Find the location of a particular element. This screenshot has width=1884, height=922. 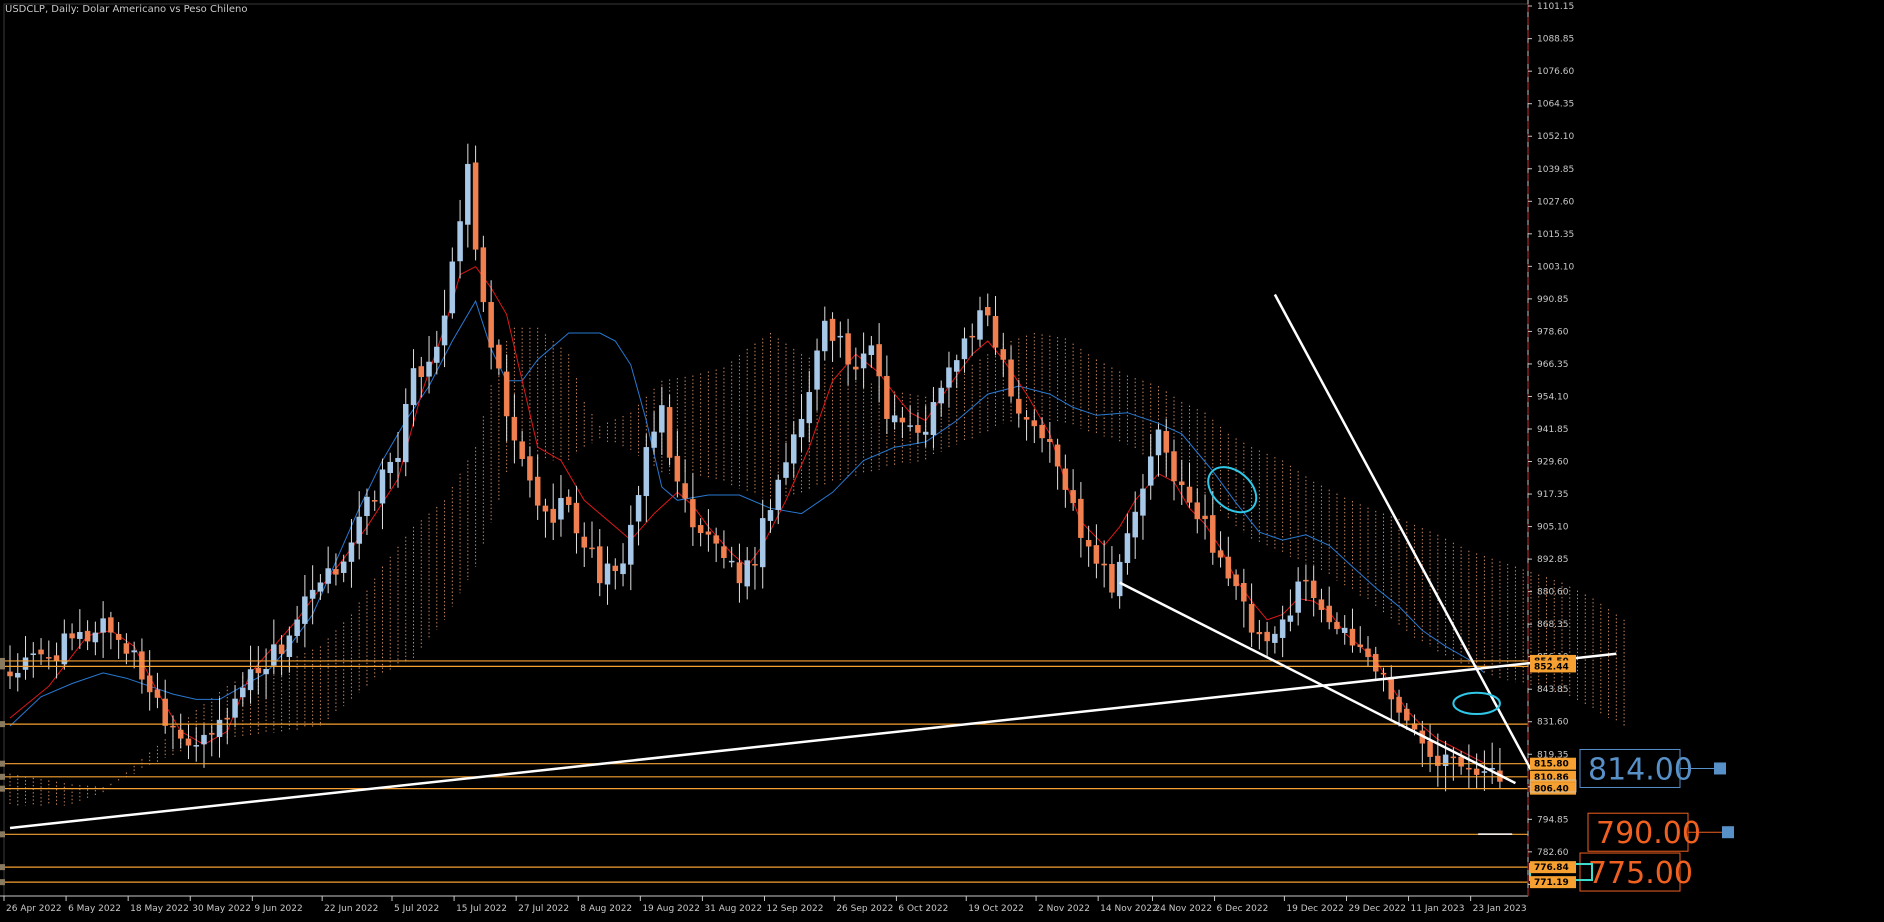

time-tick-label: 19 Oct 2022 is located at coordinates (996, 909).